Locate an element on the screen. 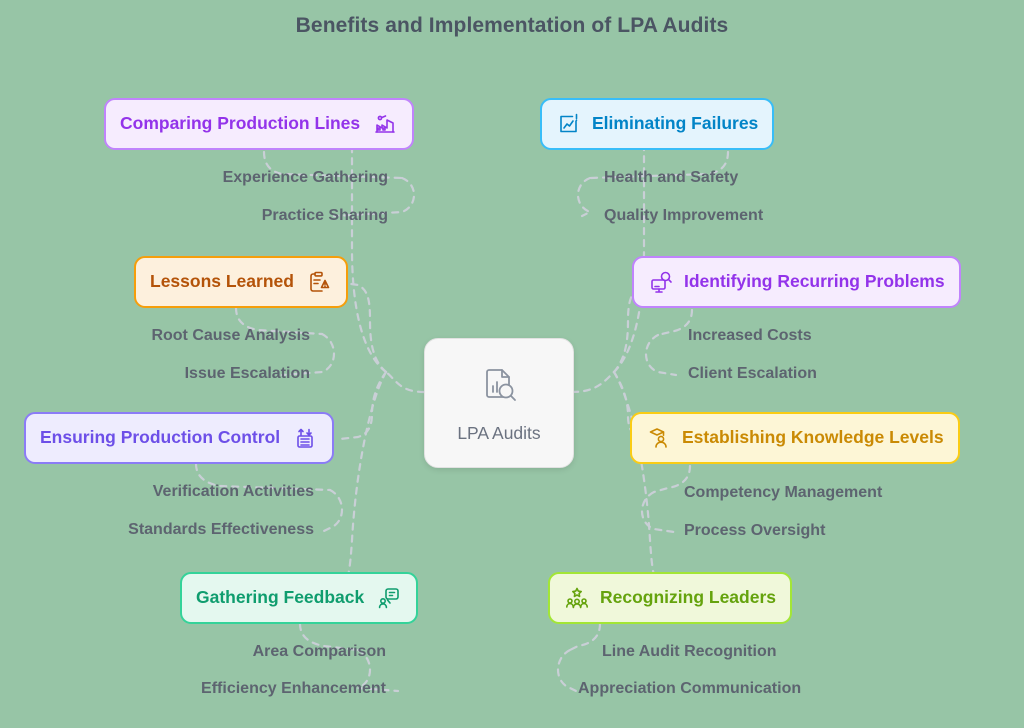  sub-label: Practice Sharing is located at coordinates (324, 215).